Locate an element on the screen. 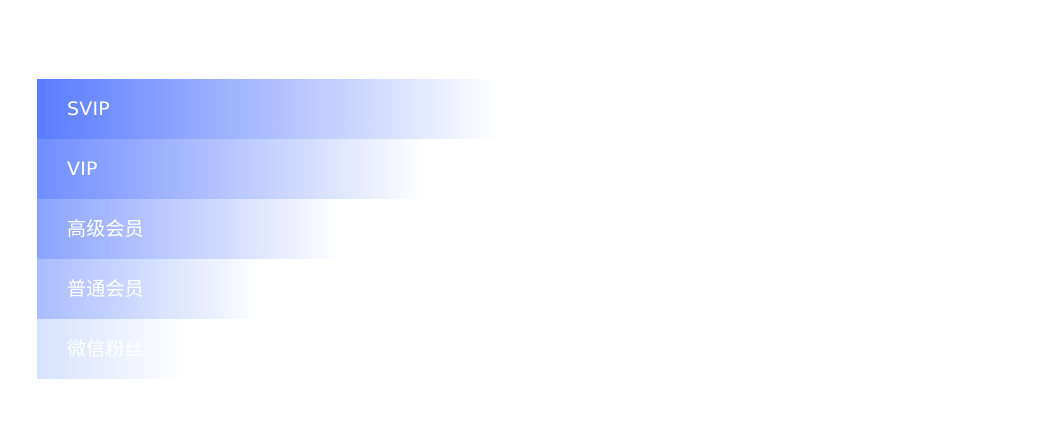  tier-regular-member: 普通会员 is located at coordinates (277, 289).